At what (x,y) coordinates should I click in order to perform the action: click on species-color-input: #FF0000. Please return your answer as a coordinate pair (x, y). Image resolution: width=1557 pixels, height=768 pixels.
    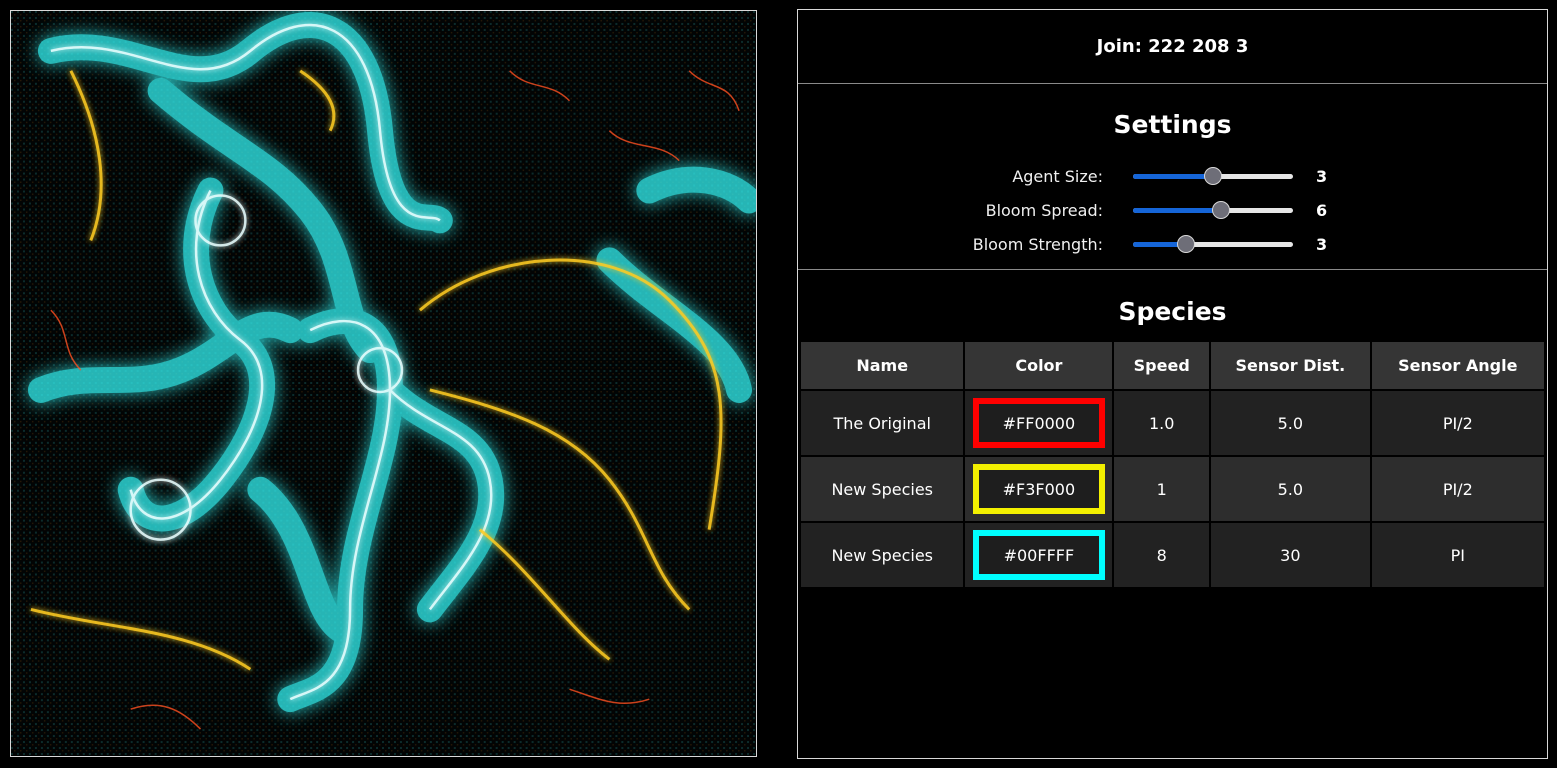
    Looking at the image, I should click on (1038, 423).